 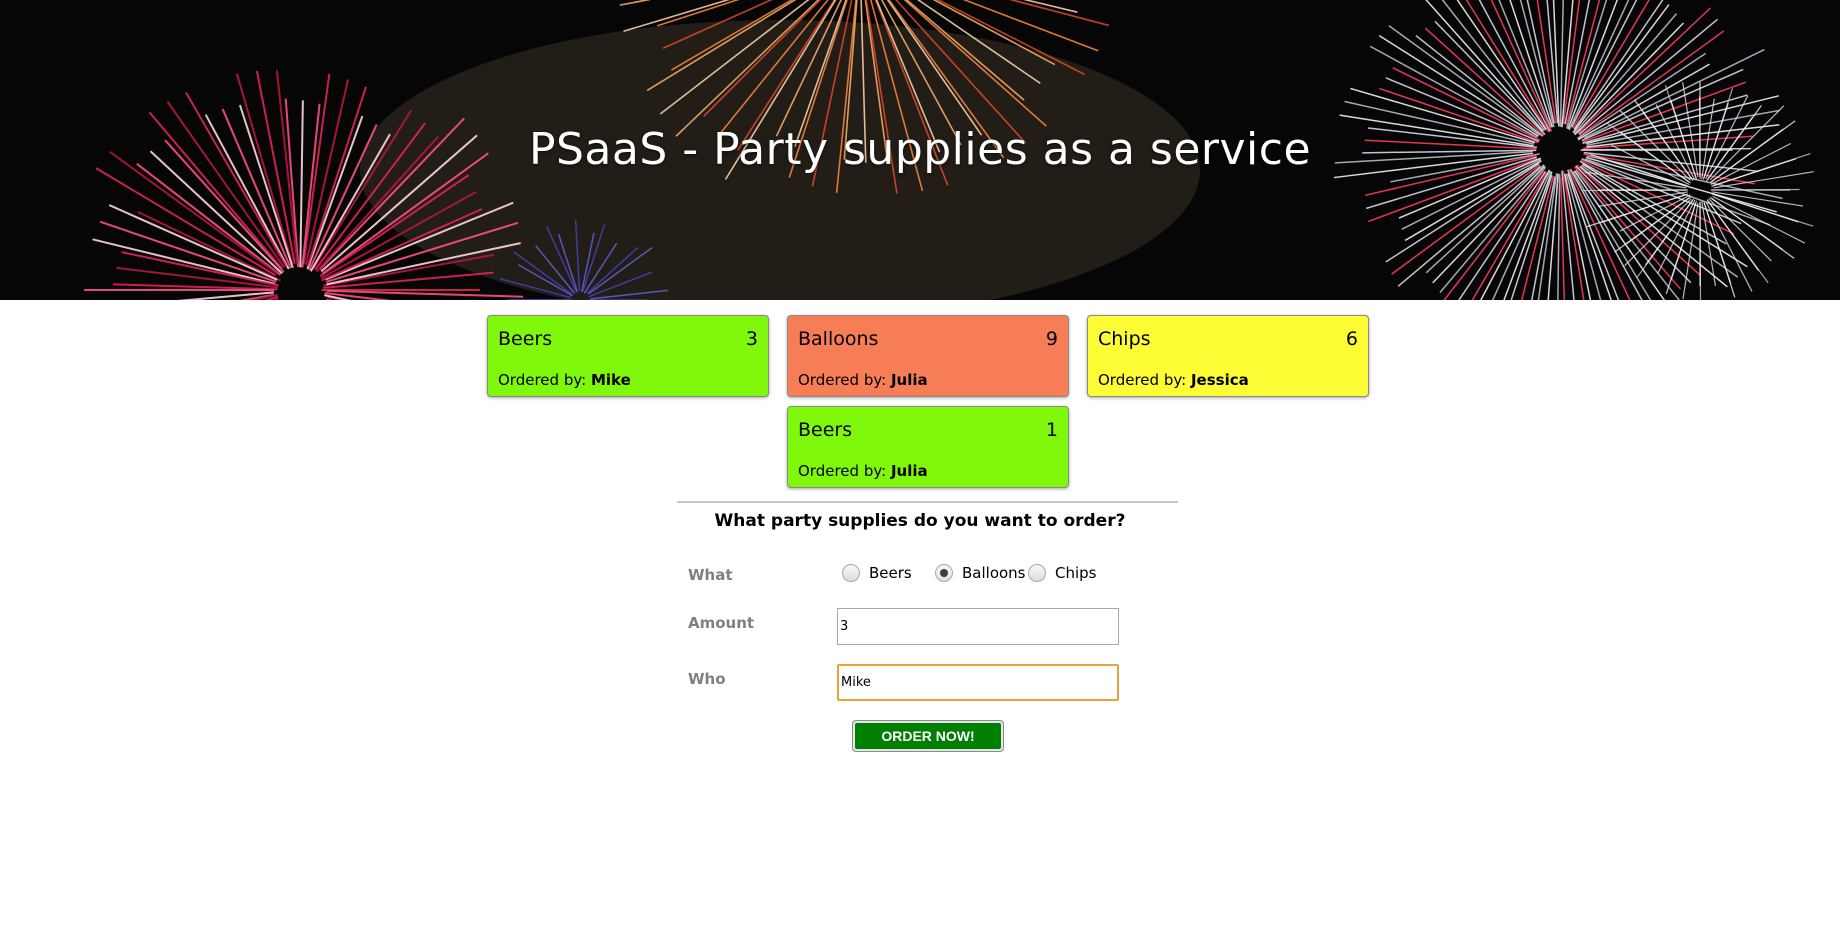 I want to click on radio-option-label: Balloons, so click(x=994, y=573).